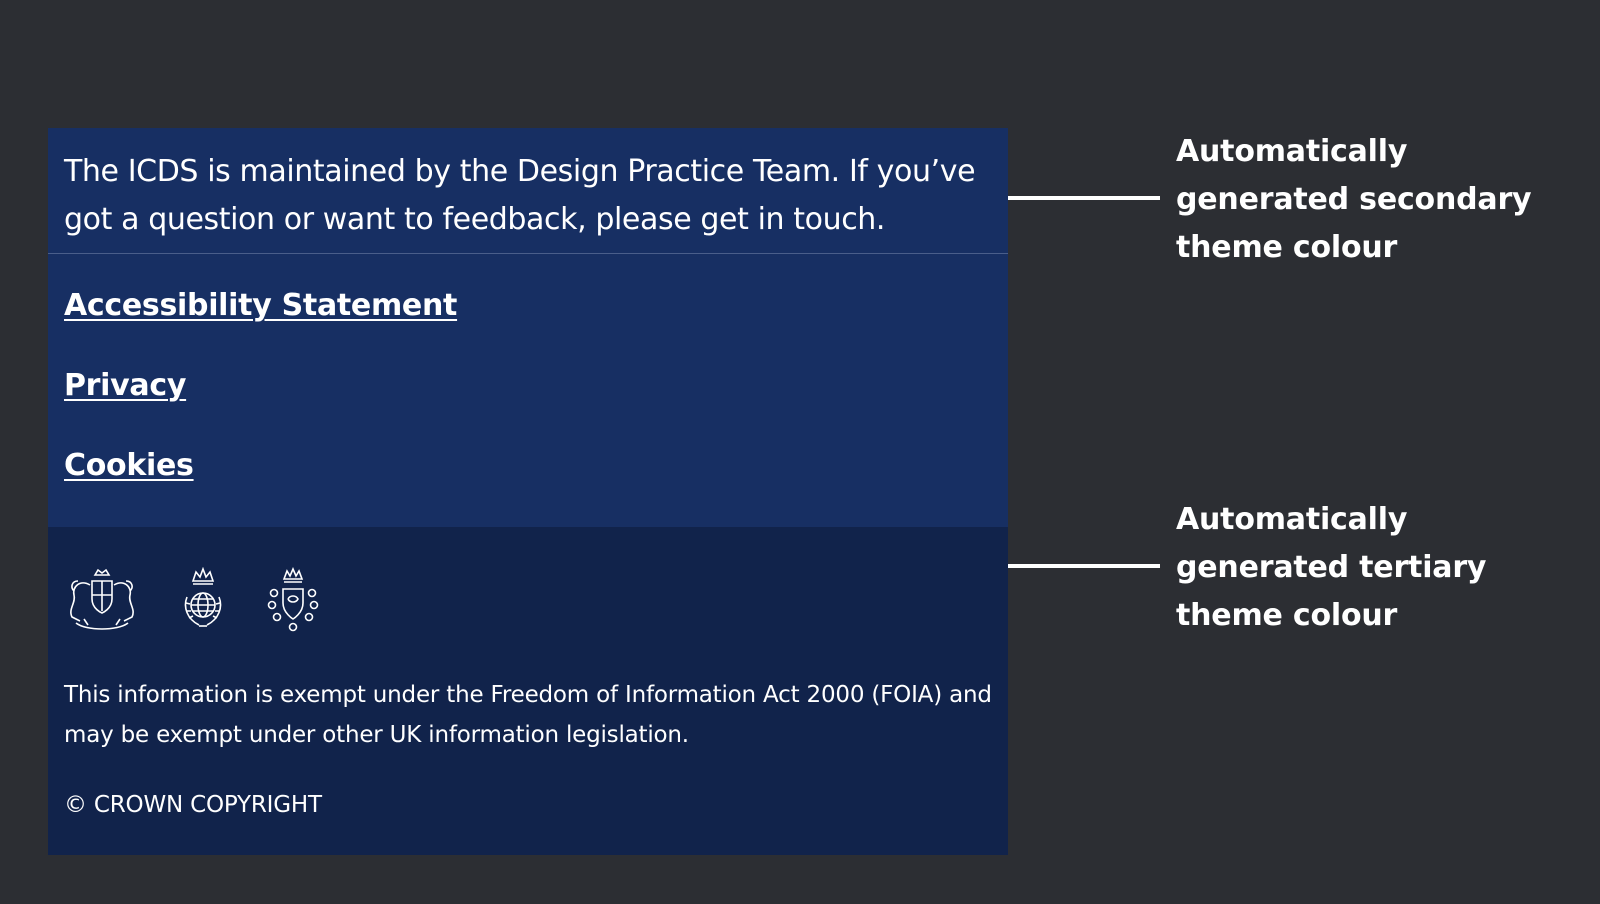 The height and width of the screenshot is (904, 1600). Describe the element at coordinates (293, 600) in the screenshot. I see `crowned-shield-badge-icon` at that location.